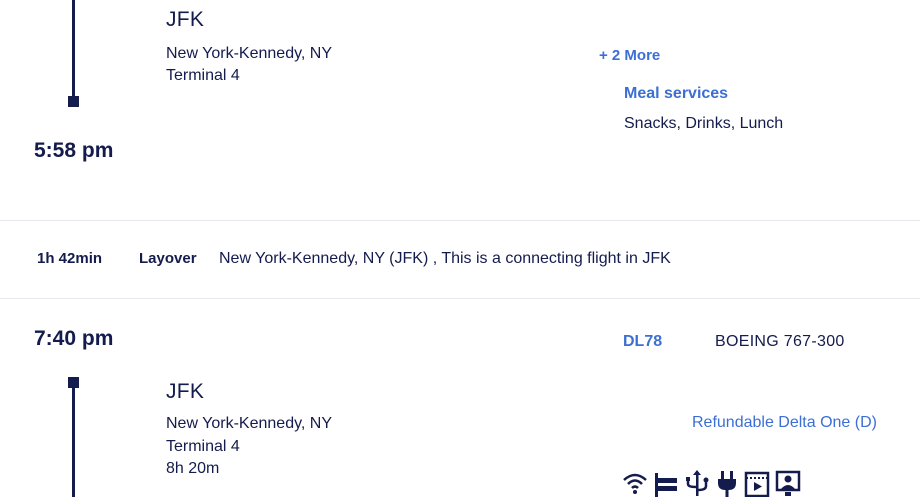 This screenshot has width=920, height=497. What do you see at coordinates (74, 150) in the screenshot?
I see `arrival-time: 5:58 pm` at bounding box center [74, 150].